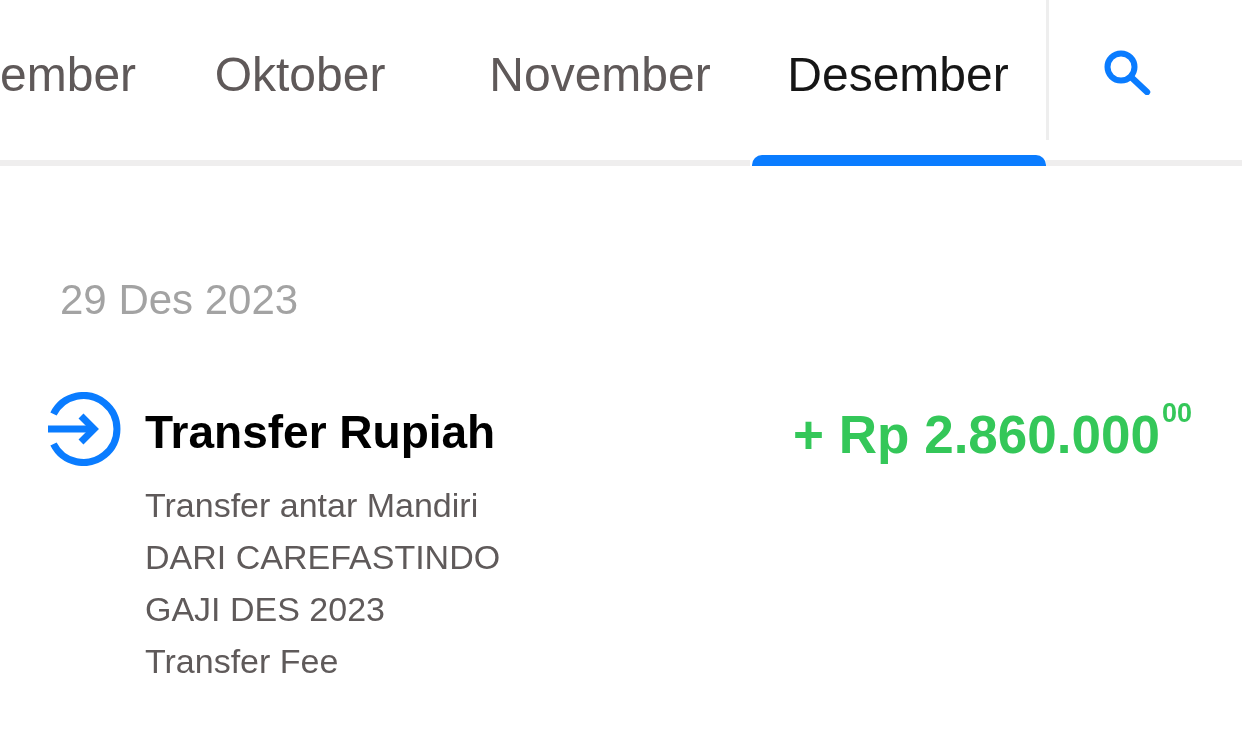 The width and height of the screenshot is (1242, 754). I want to click on search-button, so click(1127, 72).